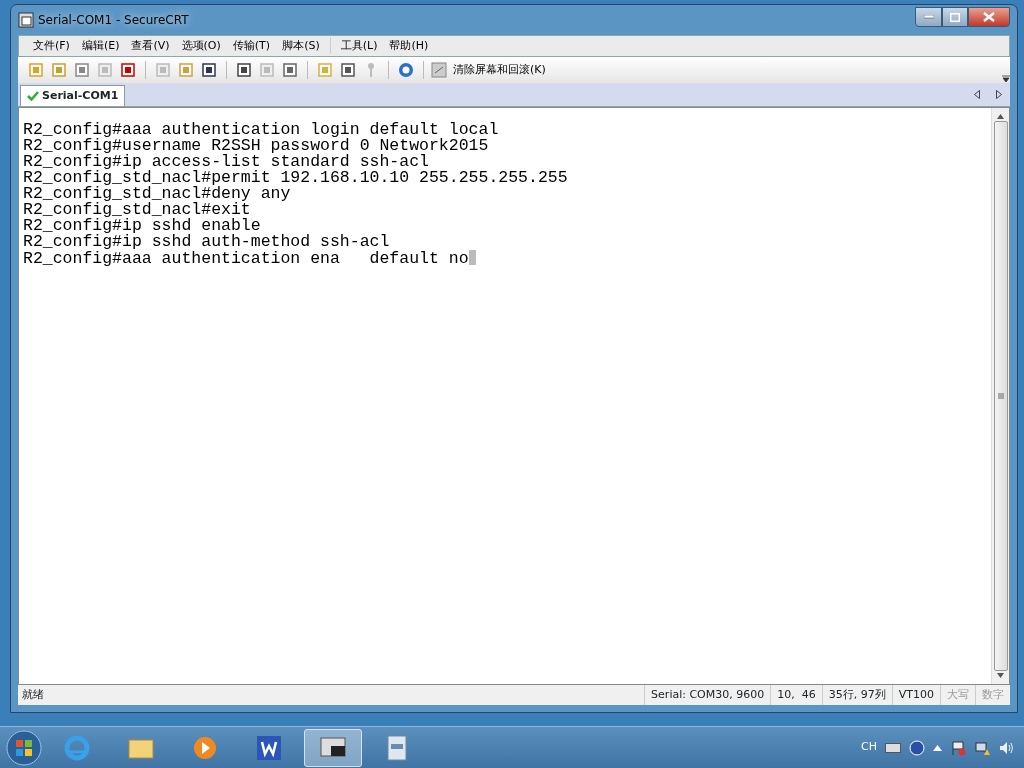  I want to click on maximize-icon, so click(955, 17).